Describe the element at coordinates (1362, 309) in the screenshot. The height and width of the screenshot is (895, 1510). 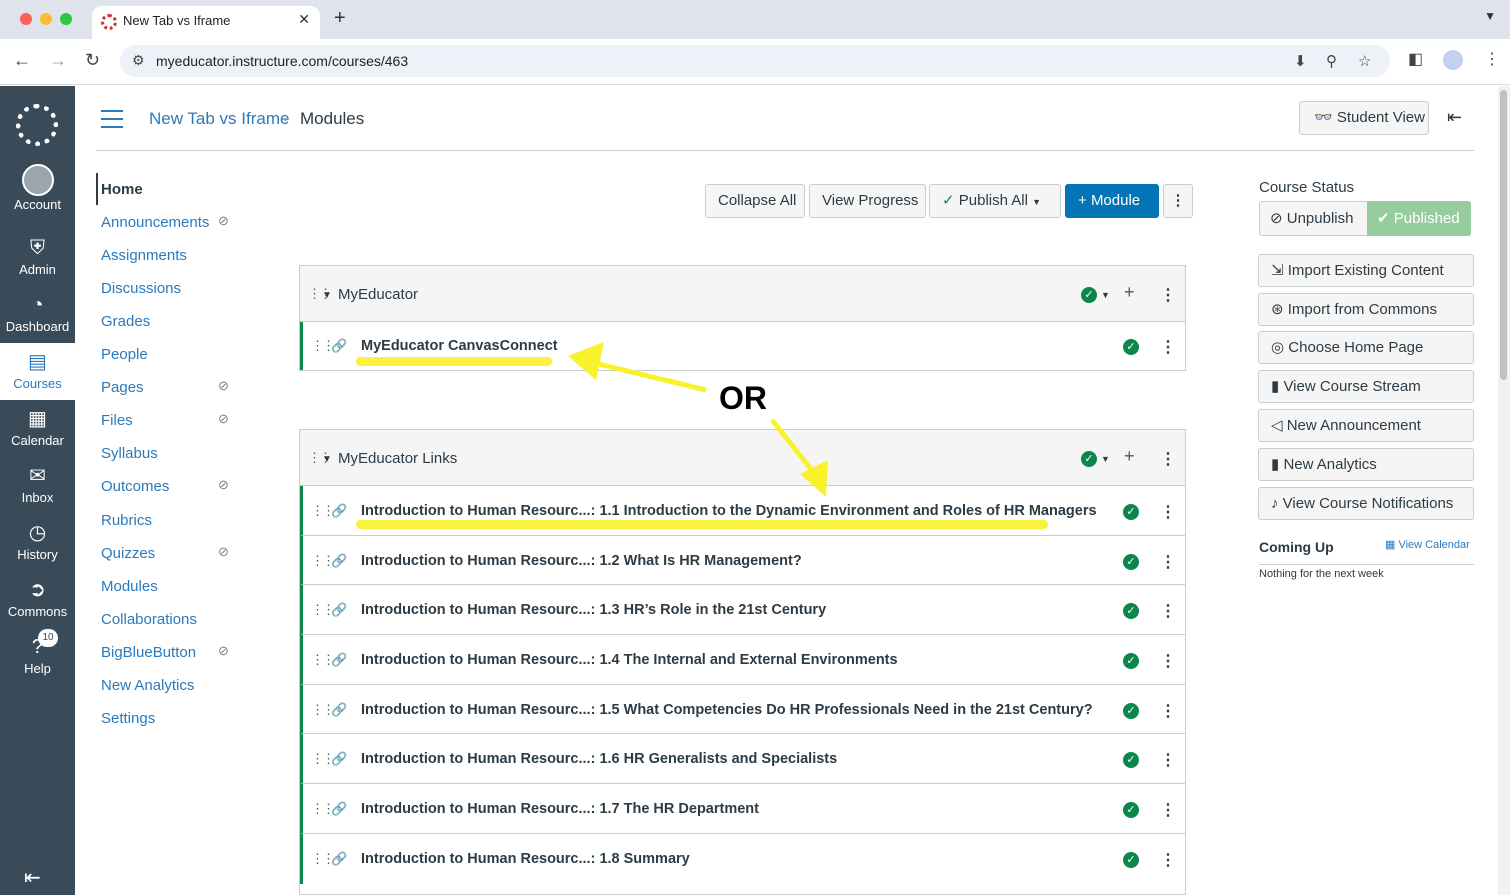
I see `side-button-label: Import from Commons` at that location.